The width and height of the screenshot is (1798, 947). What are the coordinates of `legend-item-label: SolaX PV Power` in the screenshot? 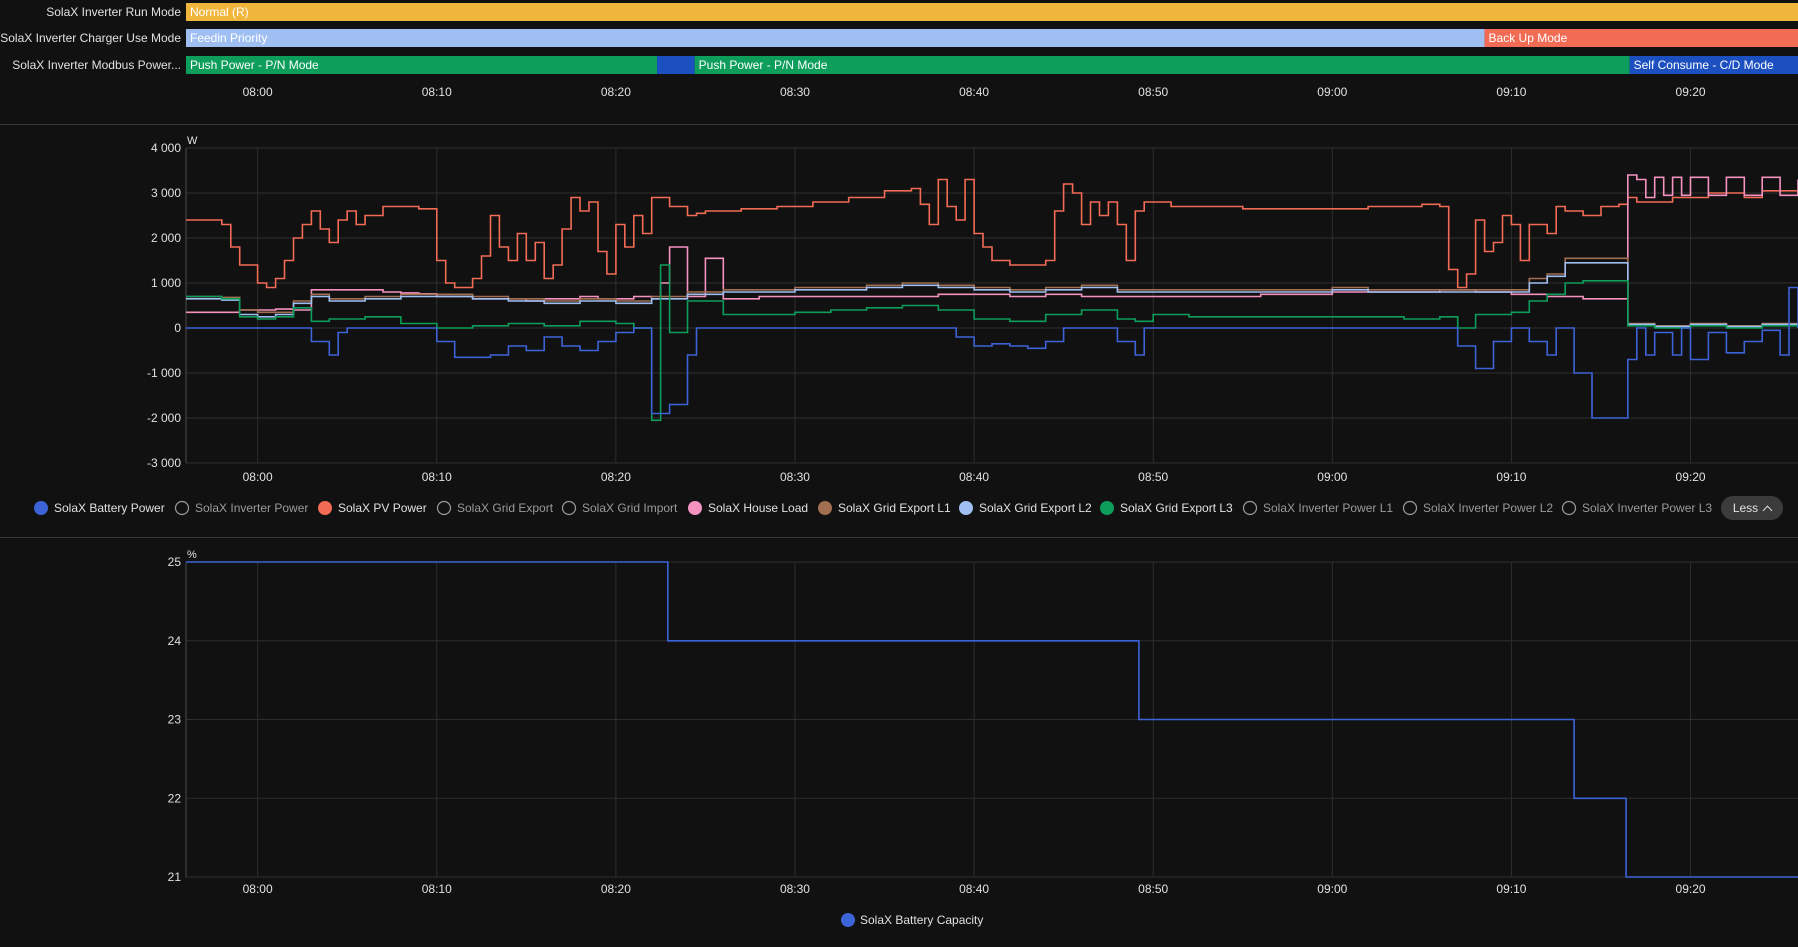 It's located at (382, 508).